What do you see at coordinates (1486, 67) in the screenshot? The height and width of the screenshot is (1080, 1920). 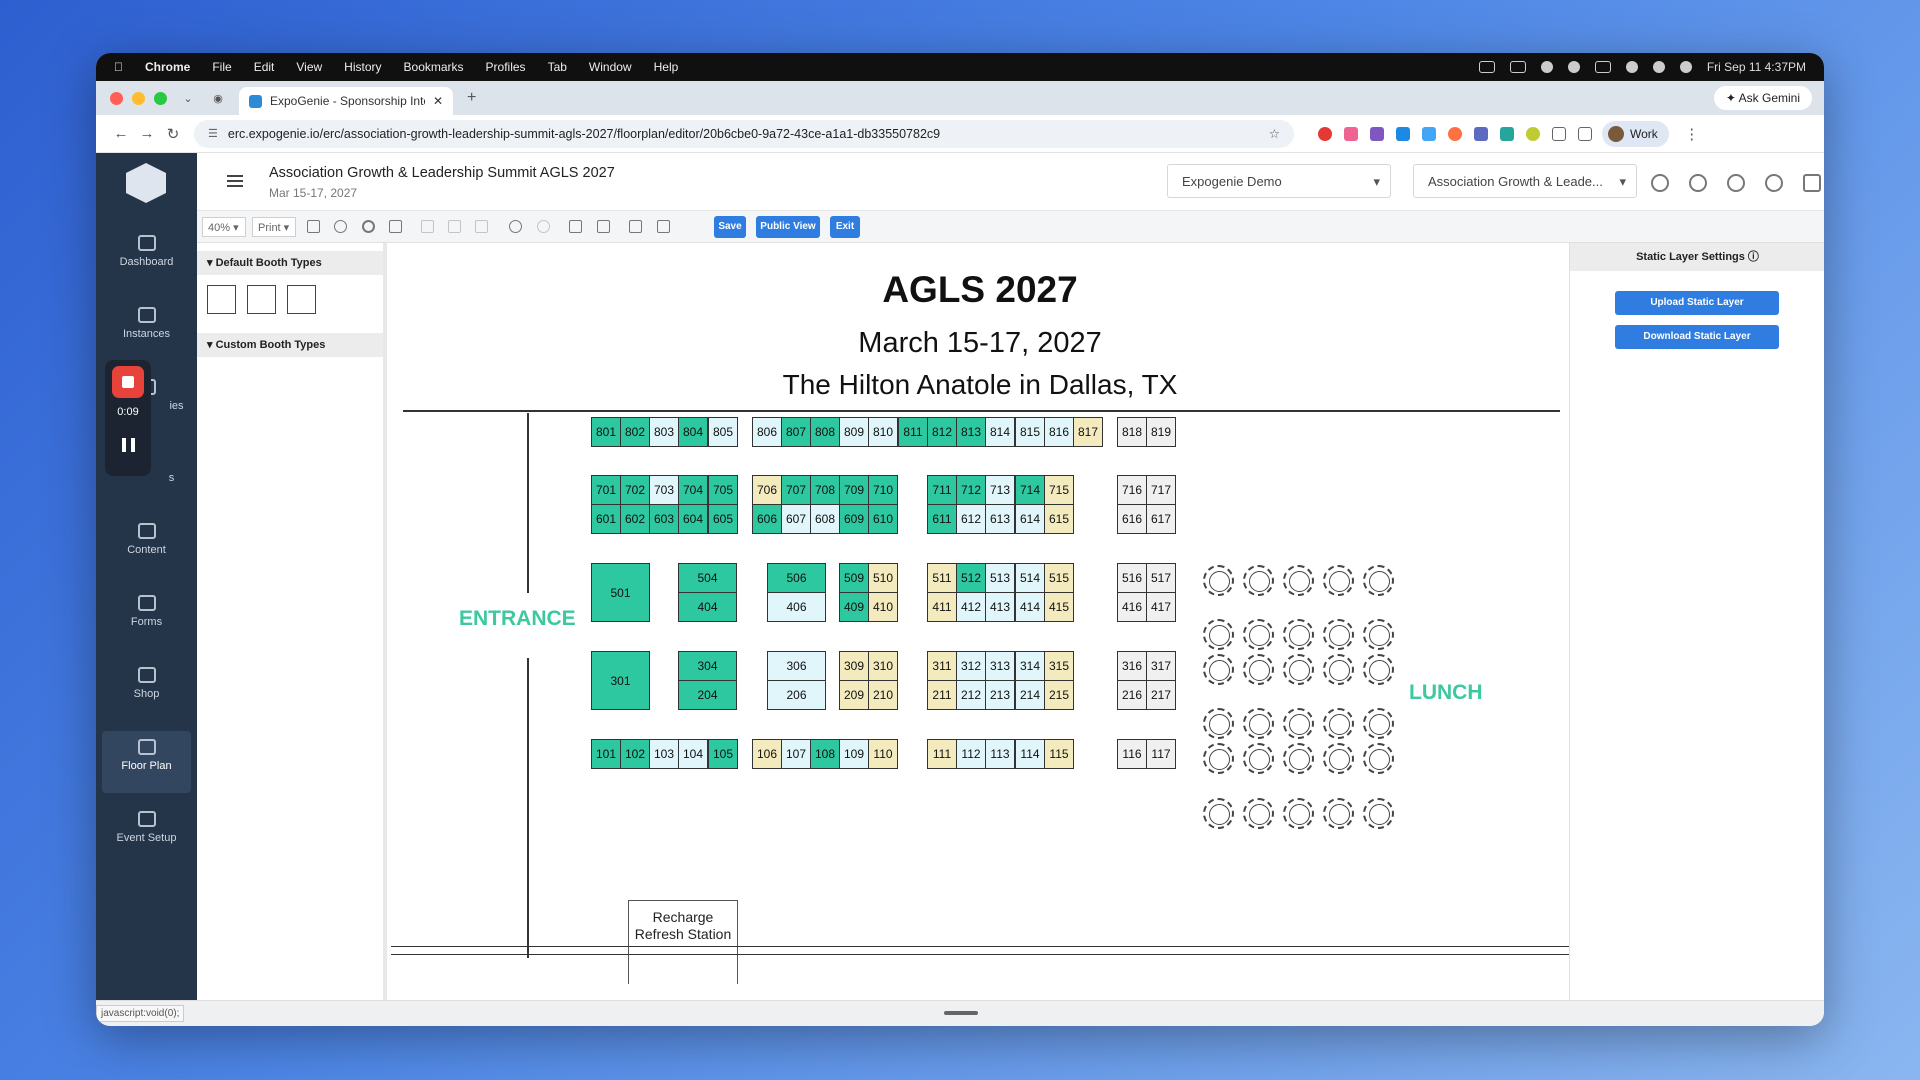 I see `screen-share-icon` at bounding box center [1486, 67].